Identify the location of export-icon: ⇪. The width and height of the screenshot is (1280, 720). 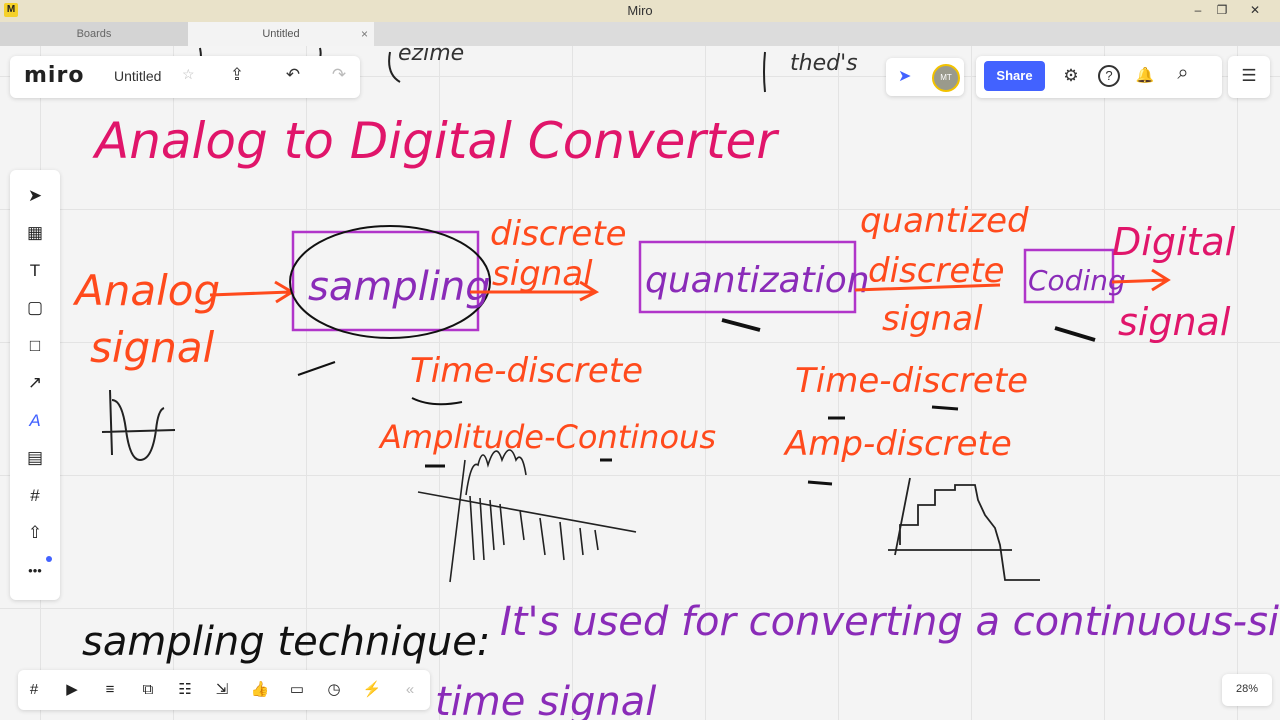
(237, 75).